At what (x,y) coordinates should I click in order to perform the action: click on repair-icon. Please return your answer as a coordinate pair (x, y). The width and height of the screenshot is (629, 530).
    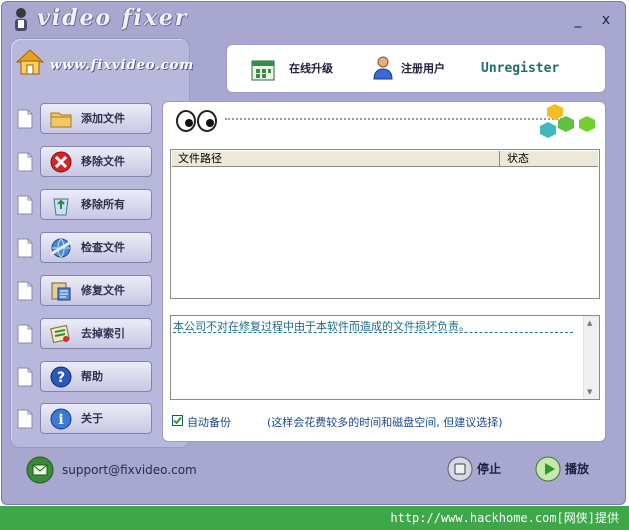
    Looking at the image, I should click on (61, 291).